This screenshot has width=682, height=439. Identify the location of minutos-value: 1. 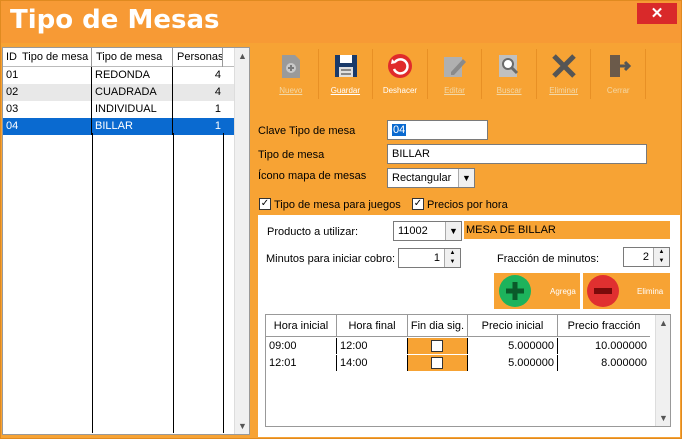
(436, 258).